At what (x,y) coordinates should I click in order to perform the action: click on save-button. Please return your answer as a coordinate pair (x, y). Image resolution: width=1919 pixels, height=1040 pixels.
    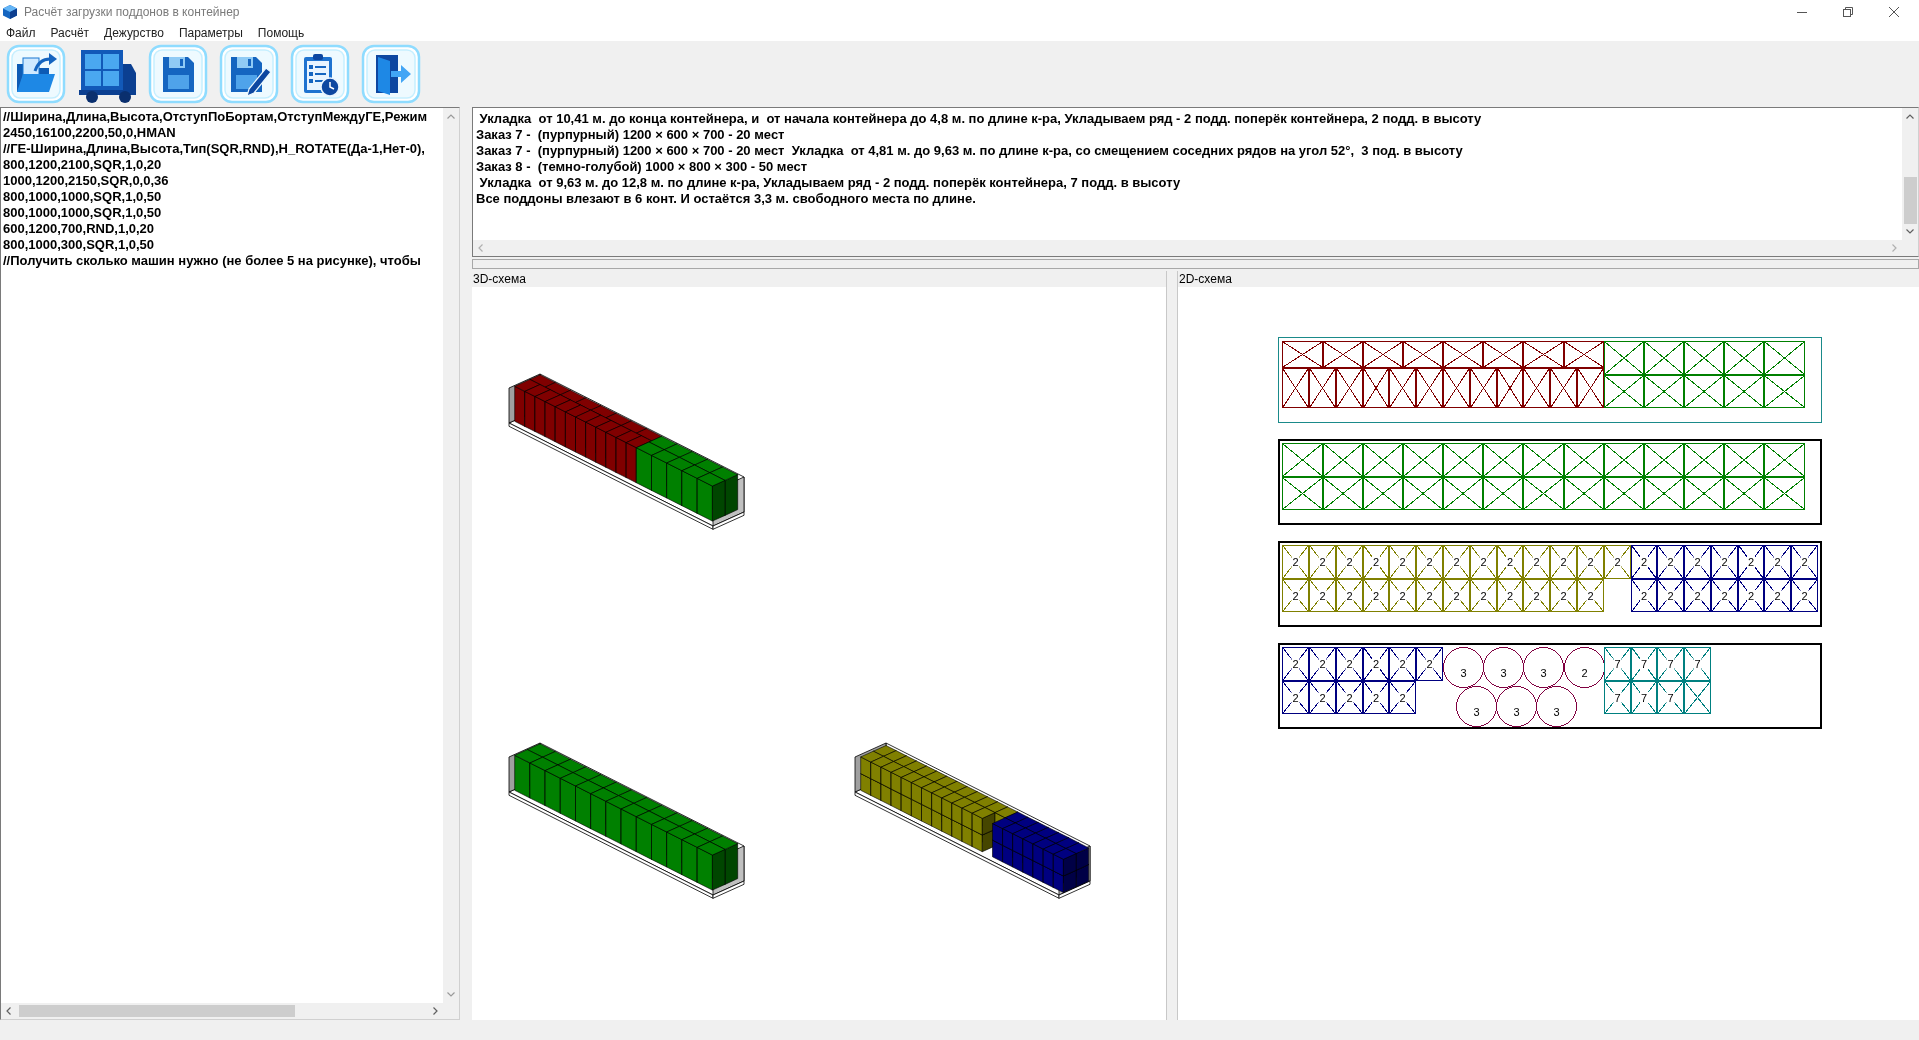
    Looking at the image, I should click on (178, 74).